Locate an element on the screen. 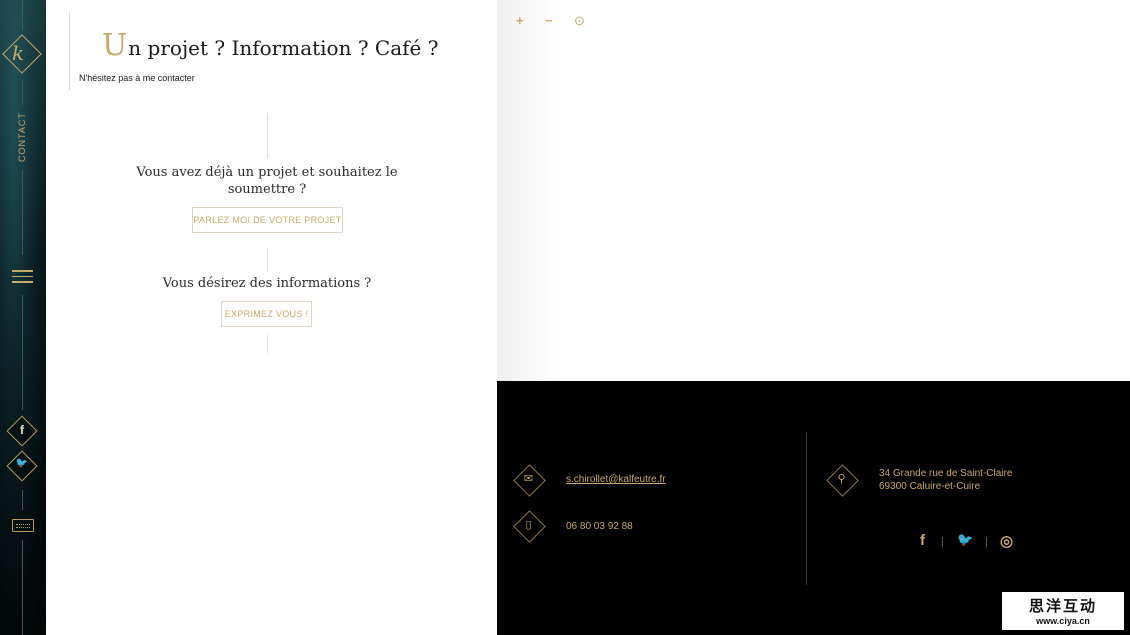 Image resolution: width=1130 pixels, height=635 pixels. map-shadow is located at coordinates (532, 190).